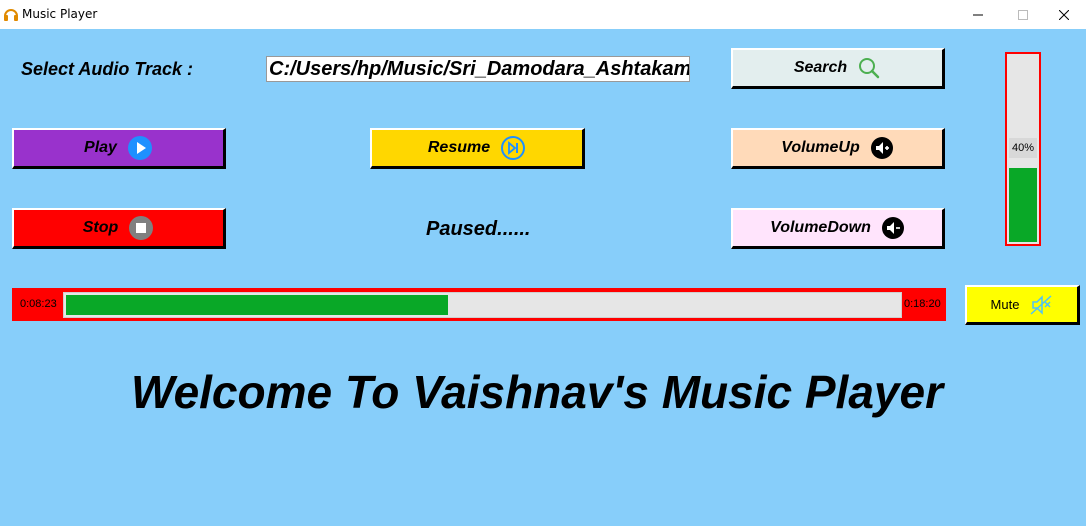 The image size is (1086, 526). I want to click on volume-up-icon, so click(881, 148).